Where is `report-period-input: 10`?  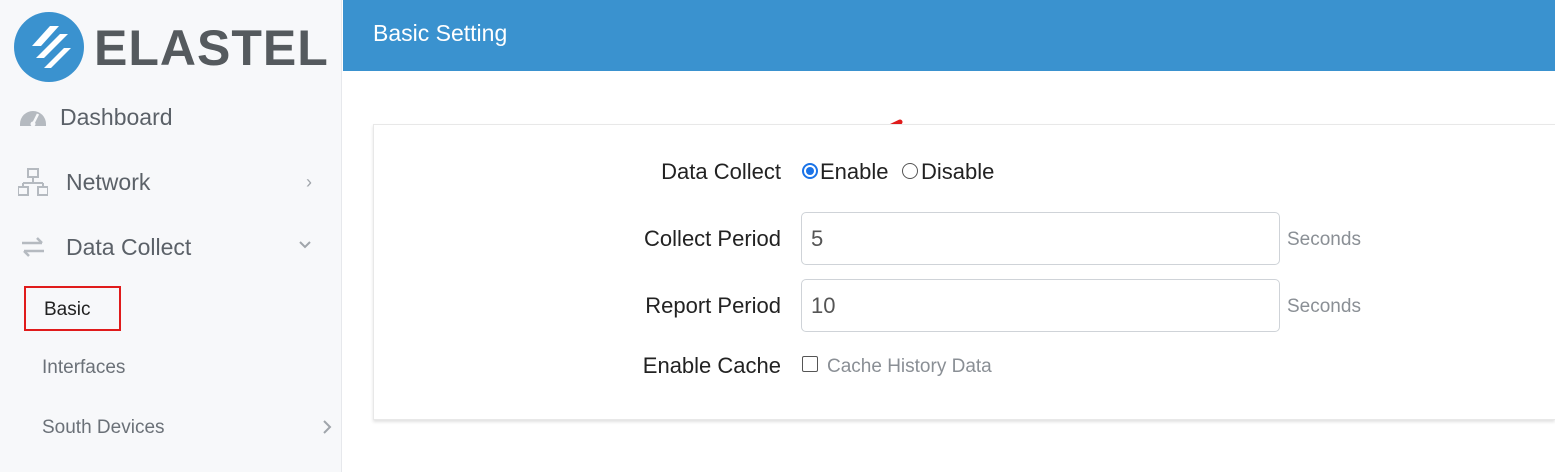
report-period-input: 10 is located at coordinates (1040, 305).